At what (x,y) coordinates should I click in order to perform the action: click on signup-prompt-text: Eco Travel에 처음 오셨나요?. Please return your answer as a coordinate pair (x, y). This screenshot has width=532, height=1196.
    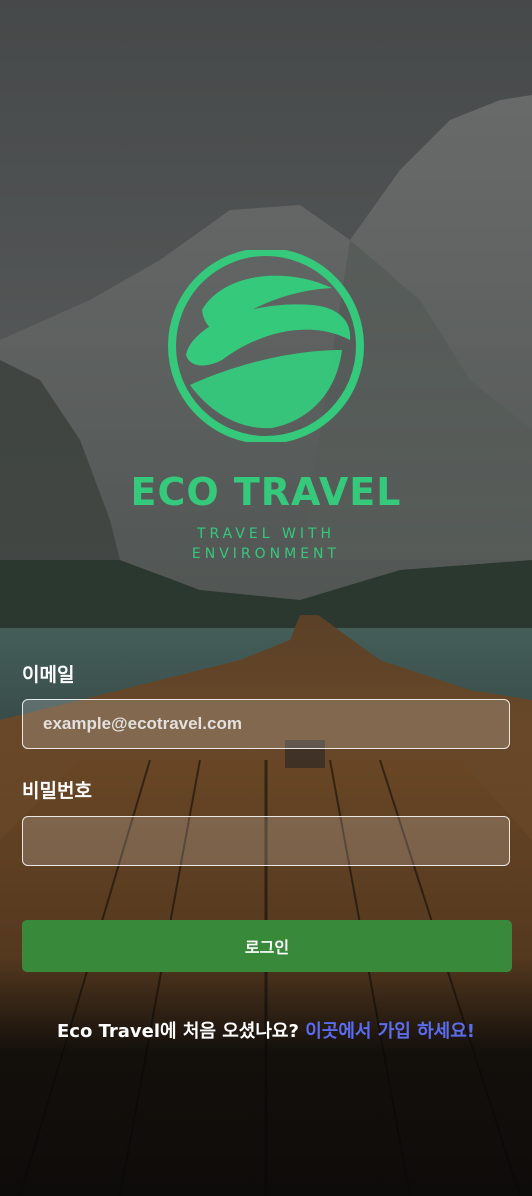
    Looking at the image, I should click on (181, 1031).